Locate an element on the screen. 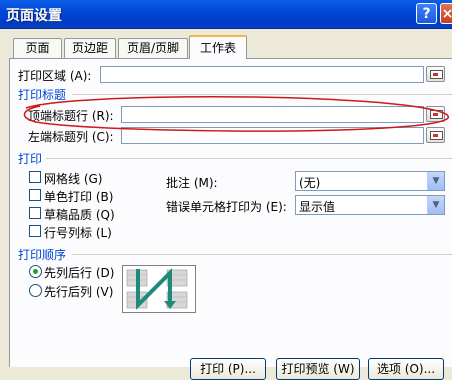  over-then-down-radio is located at coordinates (35, 290).